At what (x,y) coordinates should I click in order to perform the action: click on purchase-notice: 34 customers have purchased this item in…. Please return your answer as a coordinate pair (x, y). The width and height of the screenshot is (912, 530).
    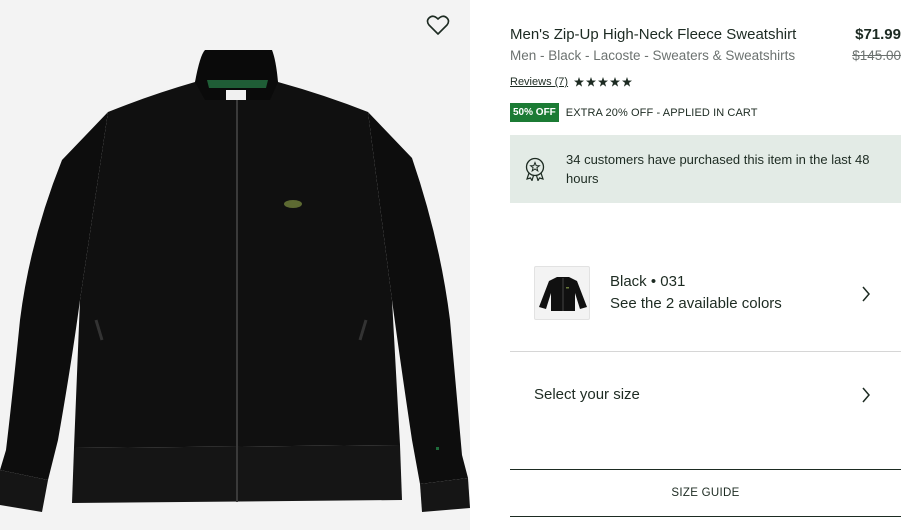
    Looking at the image, I should click on (705, 169).